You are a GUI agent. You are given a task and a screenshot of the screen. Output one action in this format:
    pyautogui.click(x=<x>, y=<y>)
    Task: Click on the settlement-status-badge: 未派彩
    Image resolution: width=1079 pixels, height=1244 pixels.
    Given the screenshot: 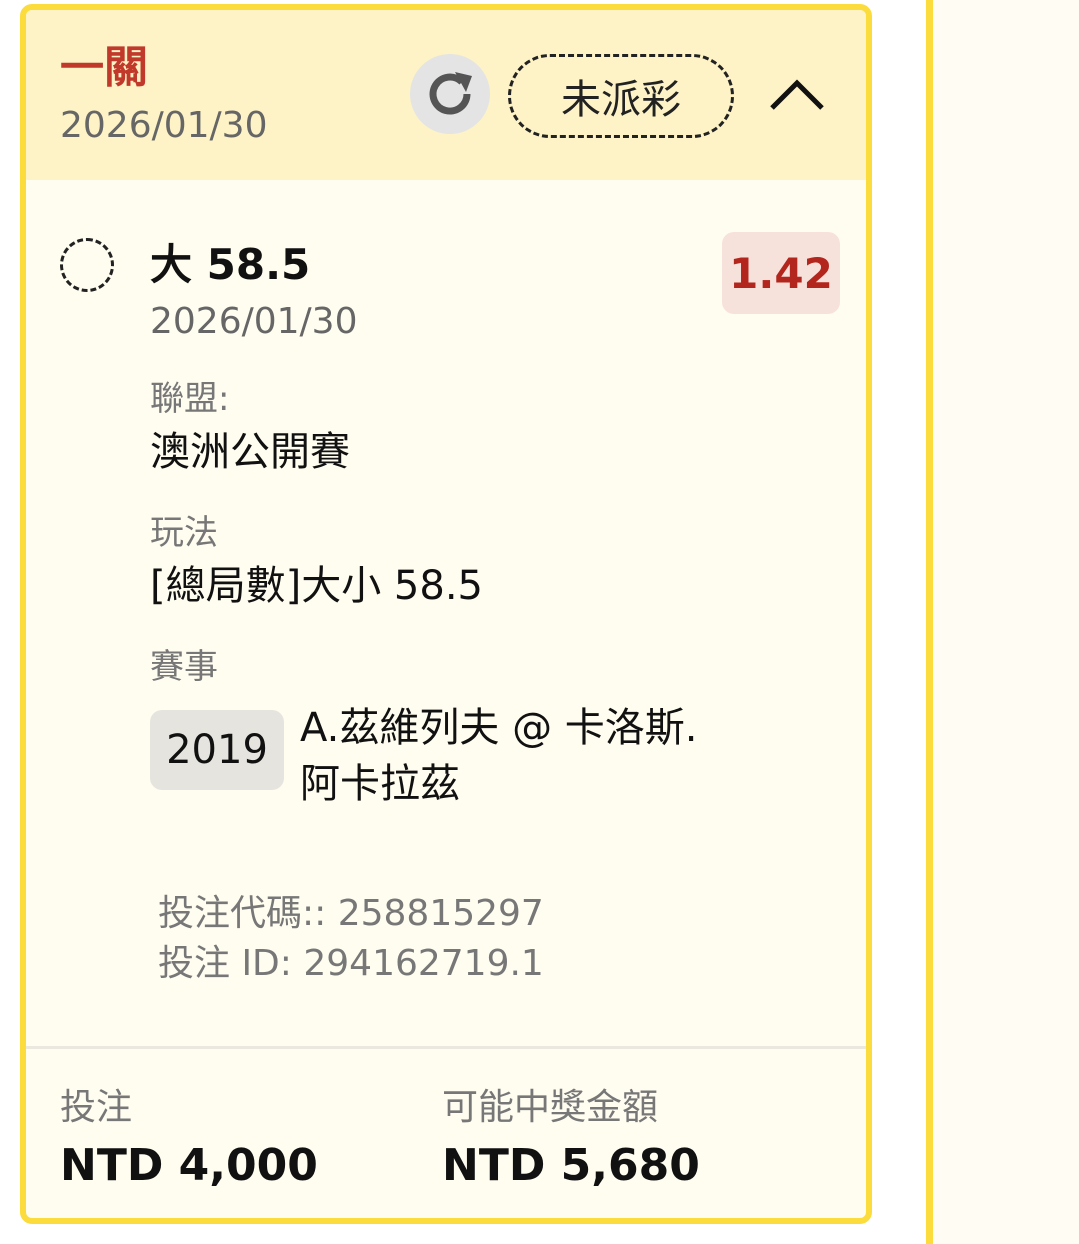 What is the action you would take?
    pyautogui.click(x=621, y=96)
    